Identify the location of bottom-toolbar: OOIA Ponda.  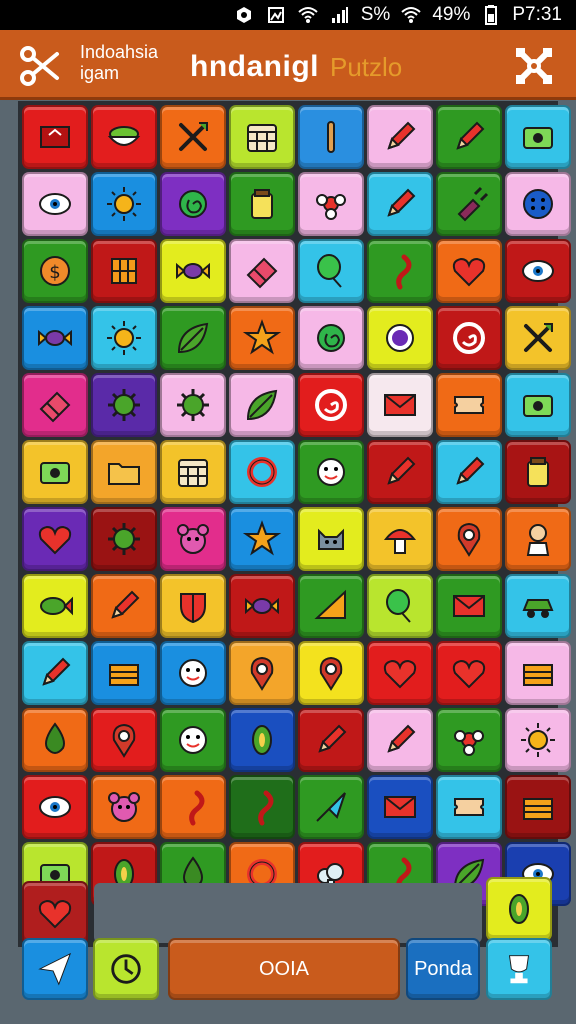
(288, 971).